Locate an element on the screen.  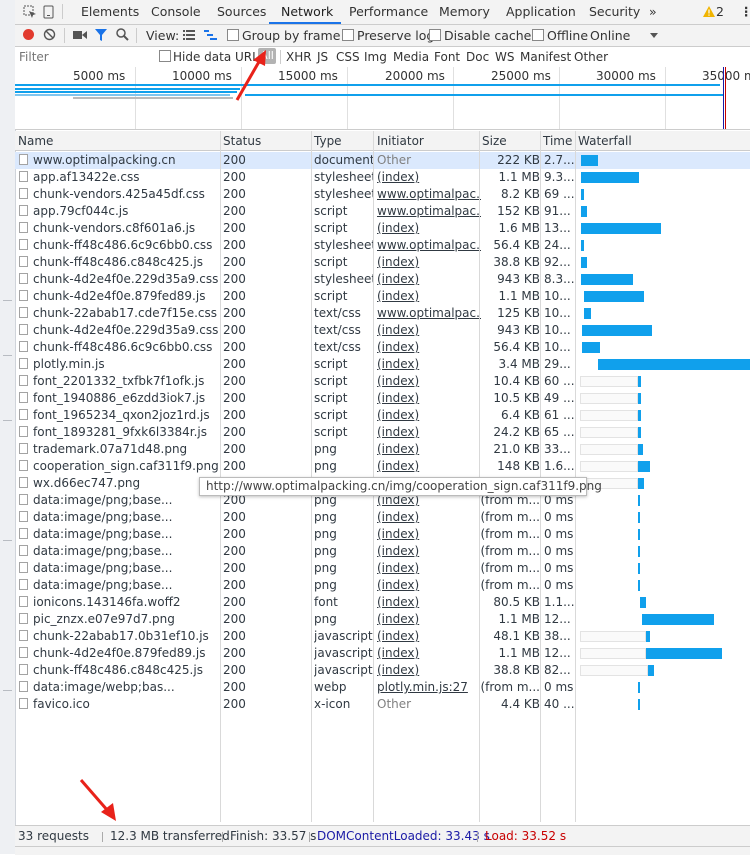
filter-doc: Doc is located at coordinates (477, 57).